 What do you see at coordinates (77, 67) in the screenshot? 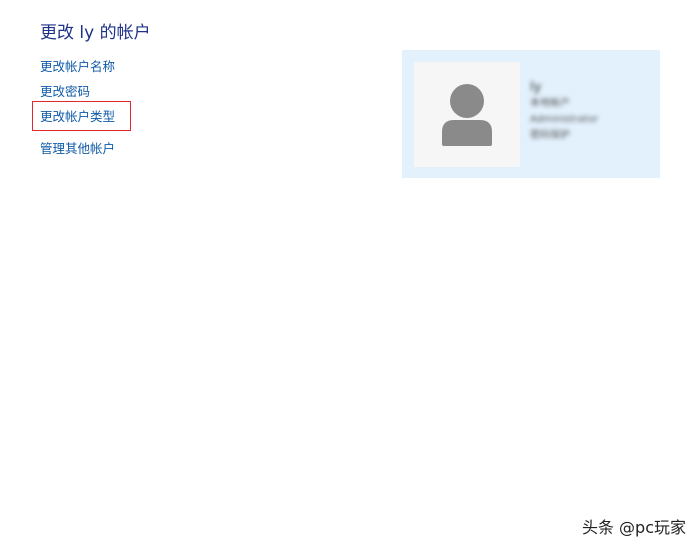
I see `change-account-name-link: 更改帐户名称` at bounding box center [77, 67].